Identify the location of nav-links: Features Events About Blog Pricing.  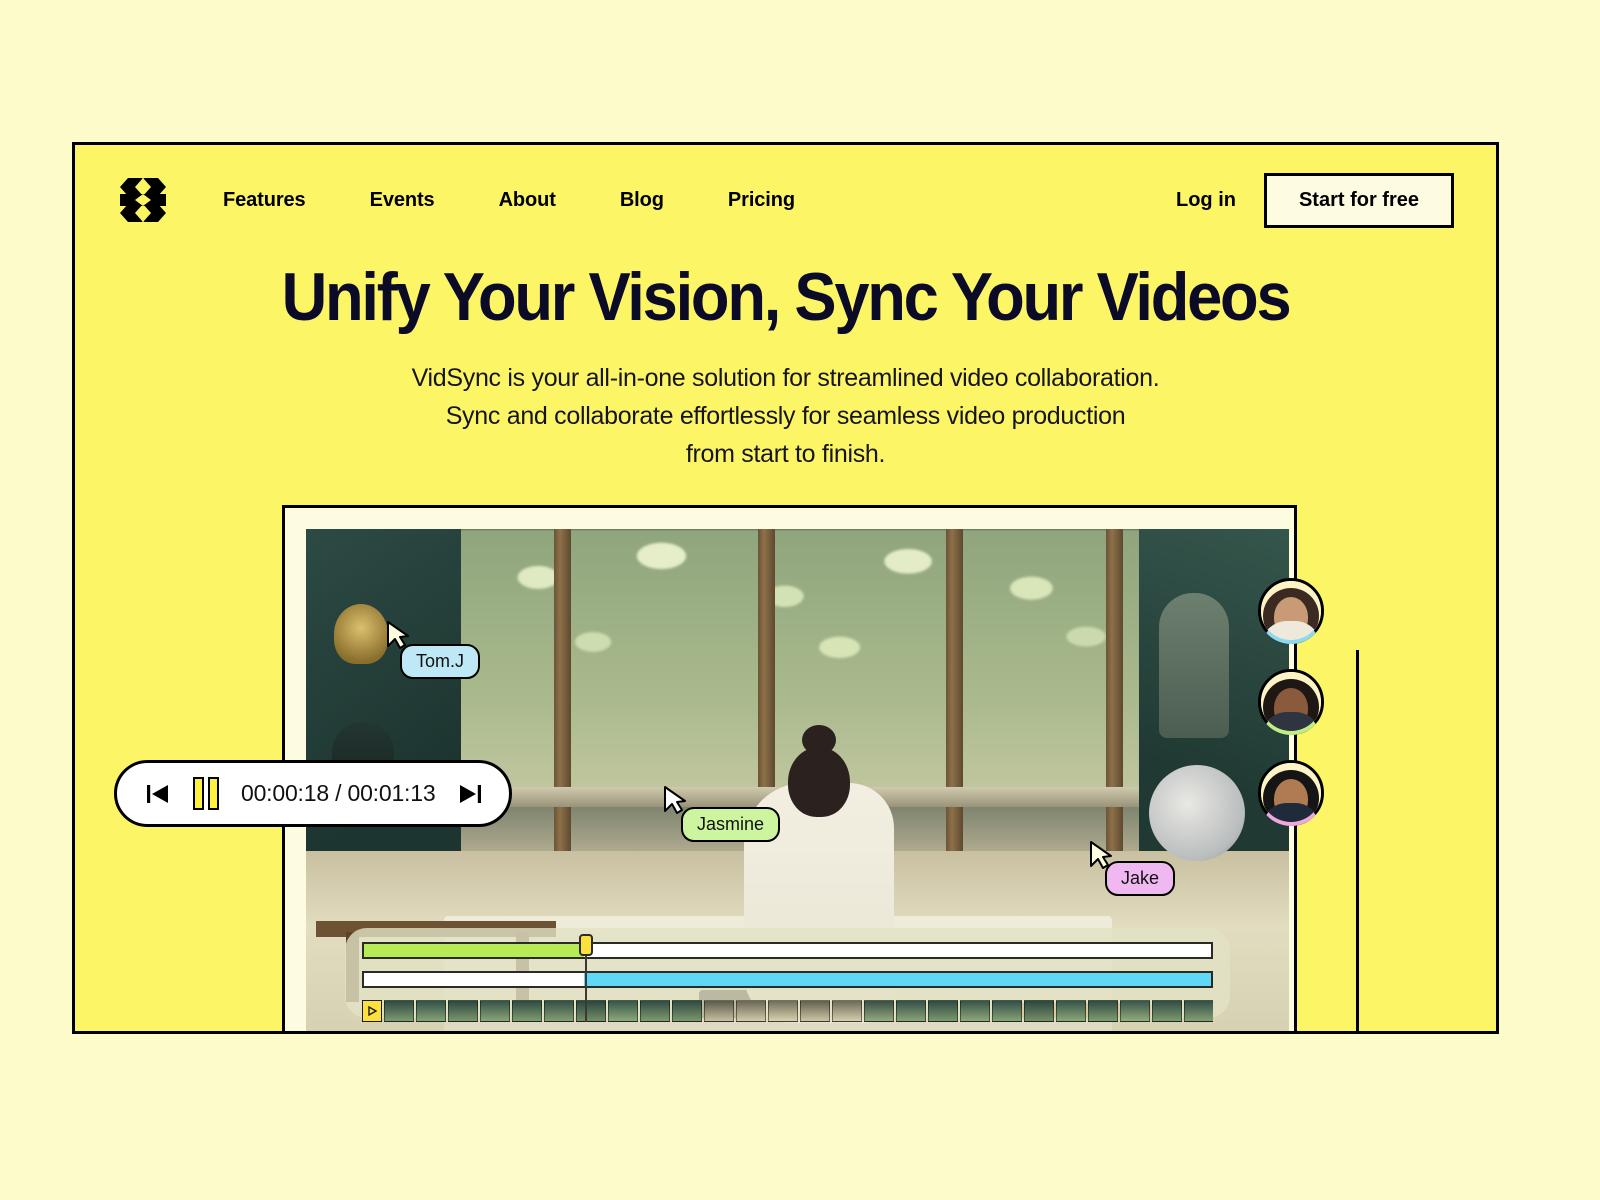
(509, 200).